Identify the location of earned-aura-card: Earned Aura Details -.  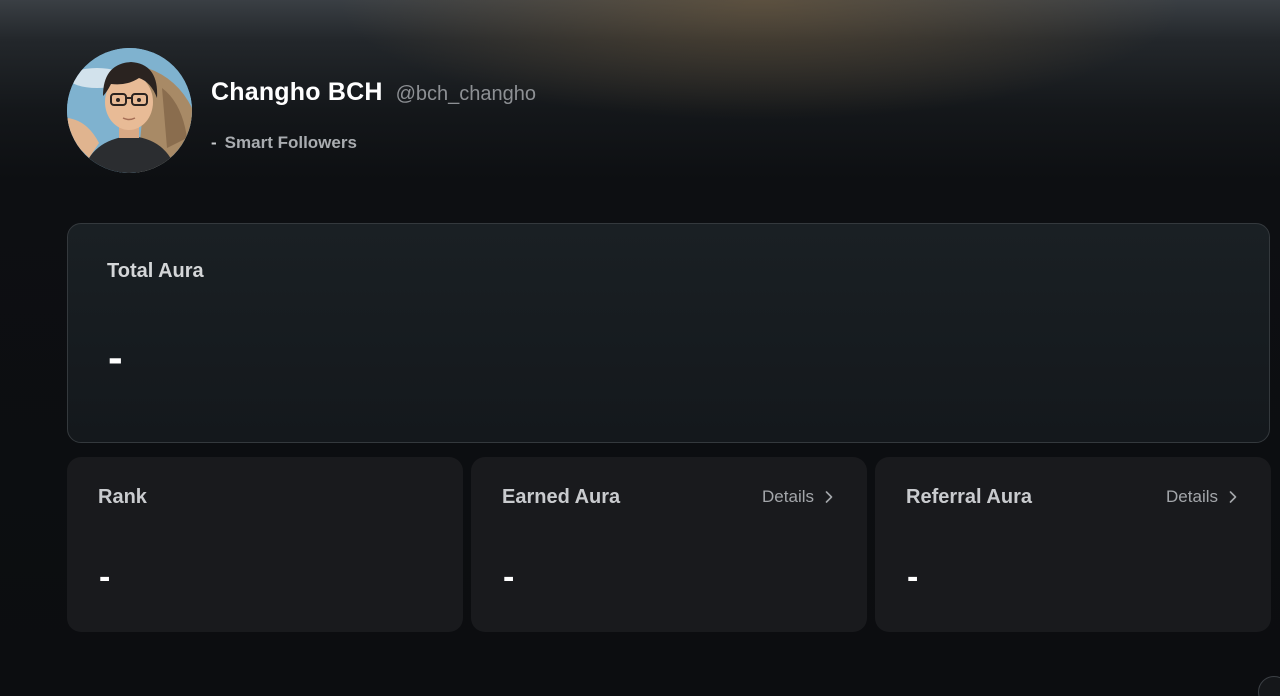
(669, 544).